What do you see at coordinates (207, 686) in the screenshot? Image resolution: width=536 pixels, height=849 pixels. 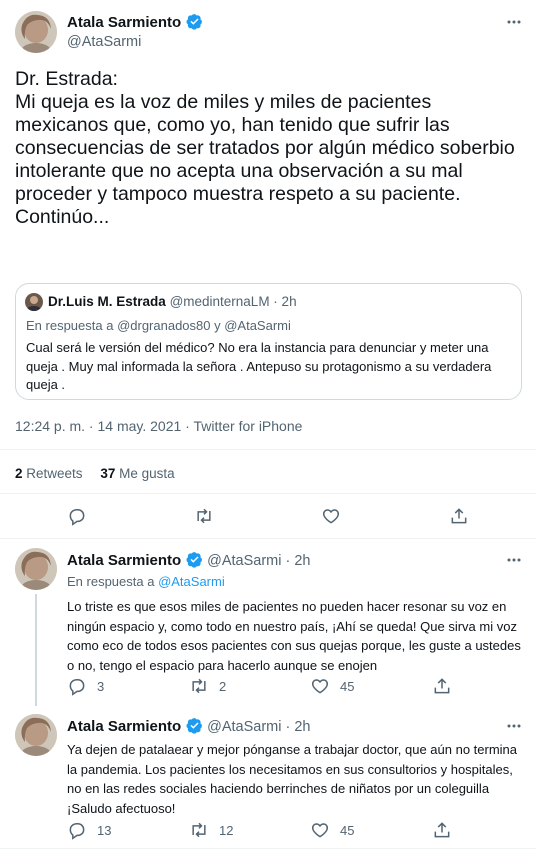 I see `retweet-action: 2` at bounding box center [207, 686].